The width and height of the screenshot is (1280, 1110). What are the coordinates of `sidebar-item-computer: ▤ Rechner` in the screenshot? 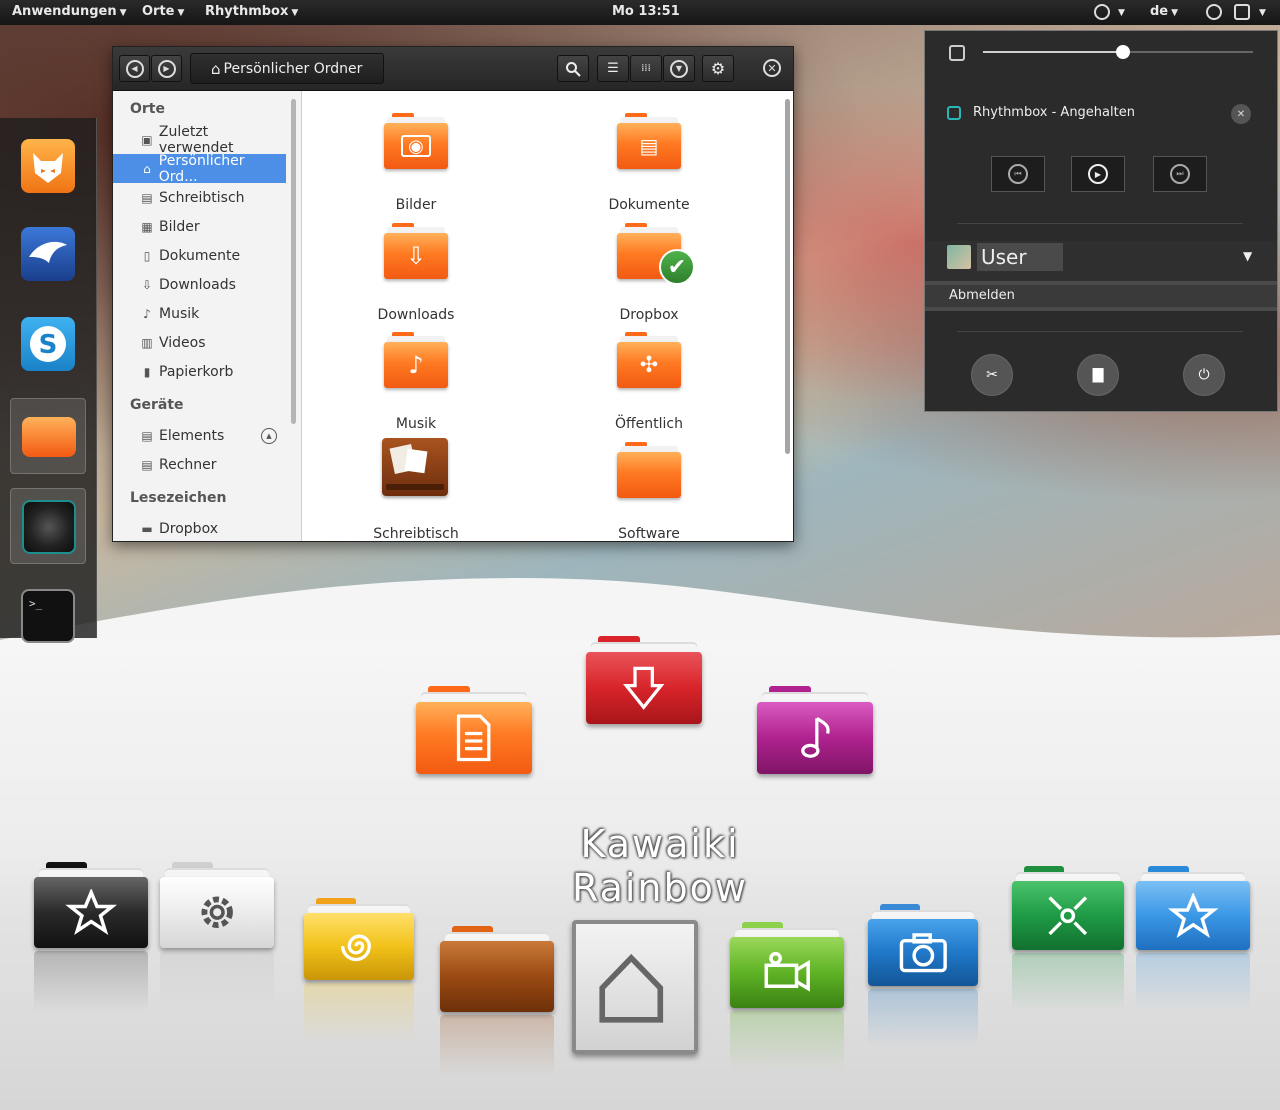 It's located at (199, 464).